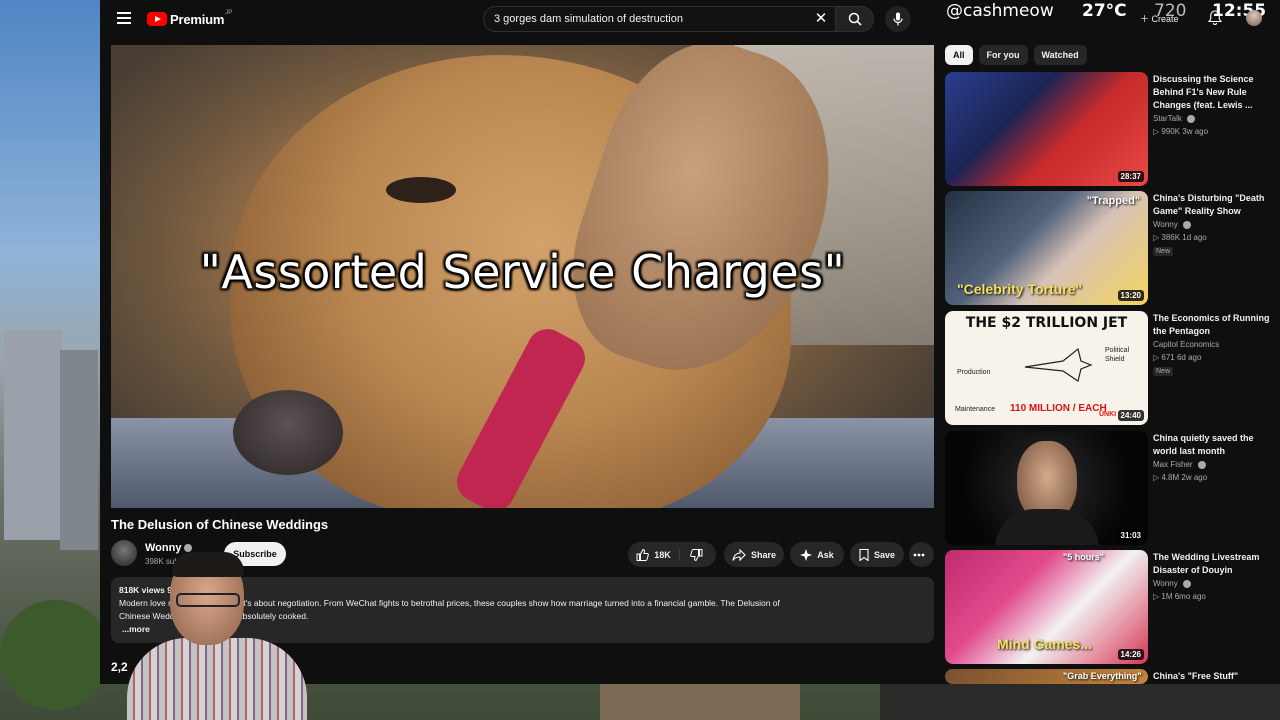 This screenshot has width=1280, height=720. What do you see at coordinates (1181, 357) in the screenshot?
I see `meta-text: 671 6d ago` at bounding box center [1181, 357].